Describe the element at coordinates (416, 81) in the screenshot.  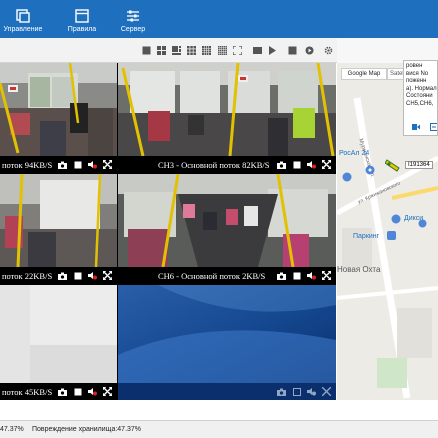
I see `popup-line: поженн` at that location.